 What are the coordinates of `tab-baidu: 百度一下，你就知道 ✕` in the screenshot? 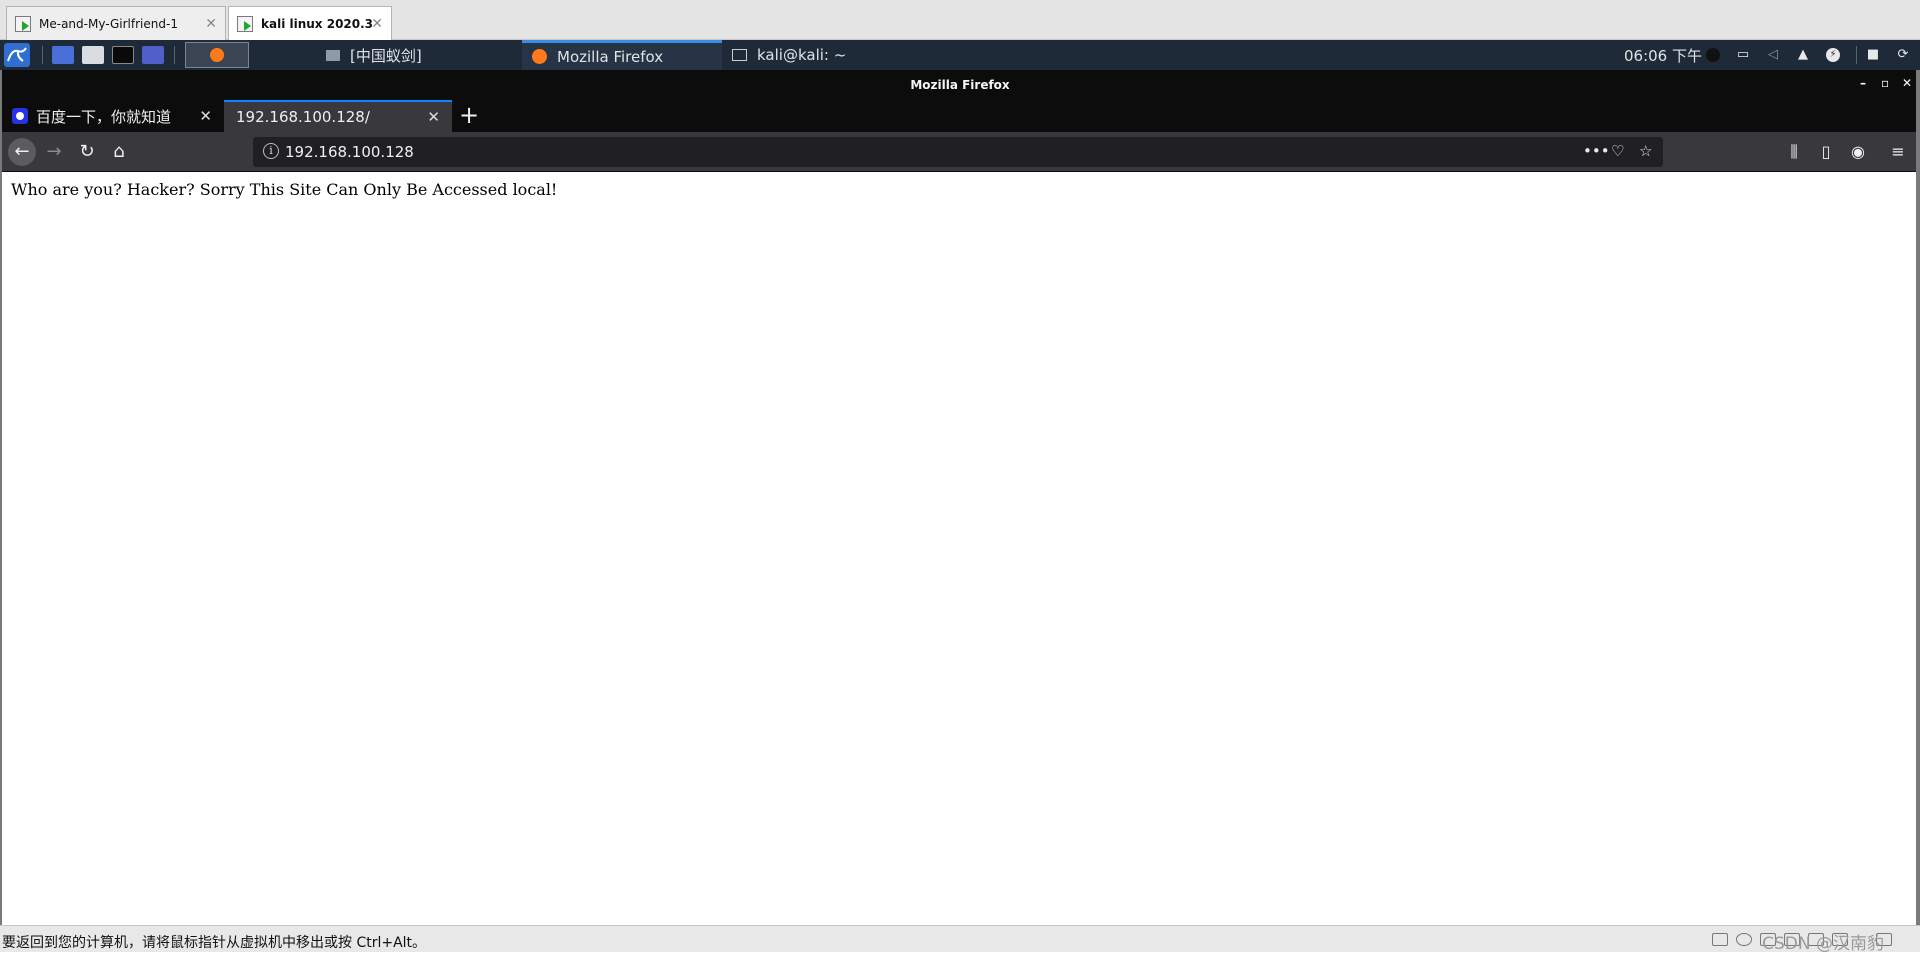 It's located at (112, 116).